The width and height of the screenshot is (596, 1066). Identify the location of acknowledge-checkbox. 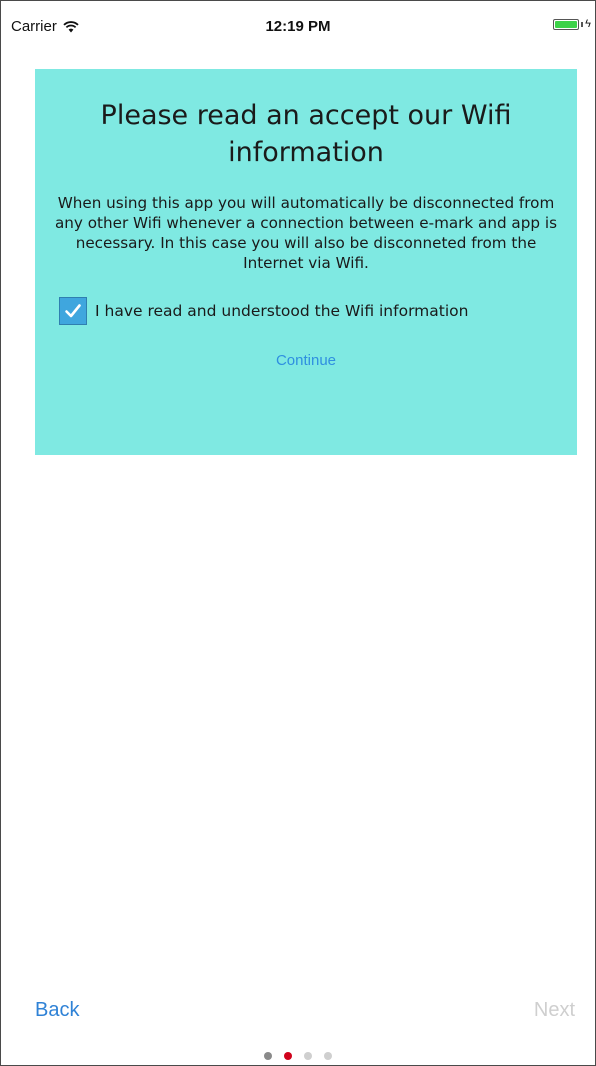
(73, 311).